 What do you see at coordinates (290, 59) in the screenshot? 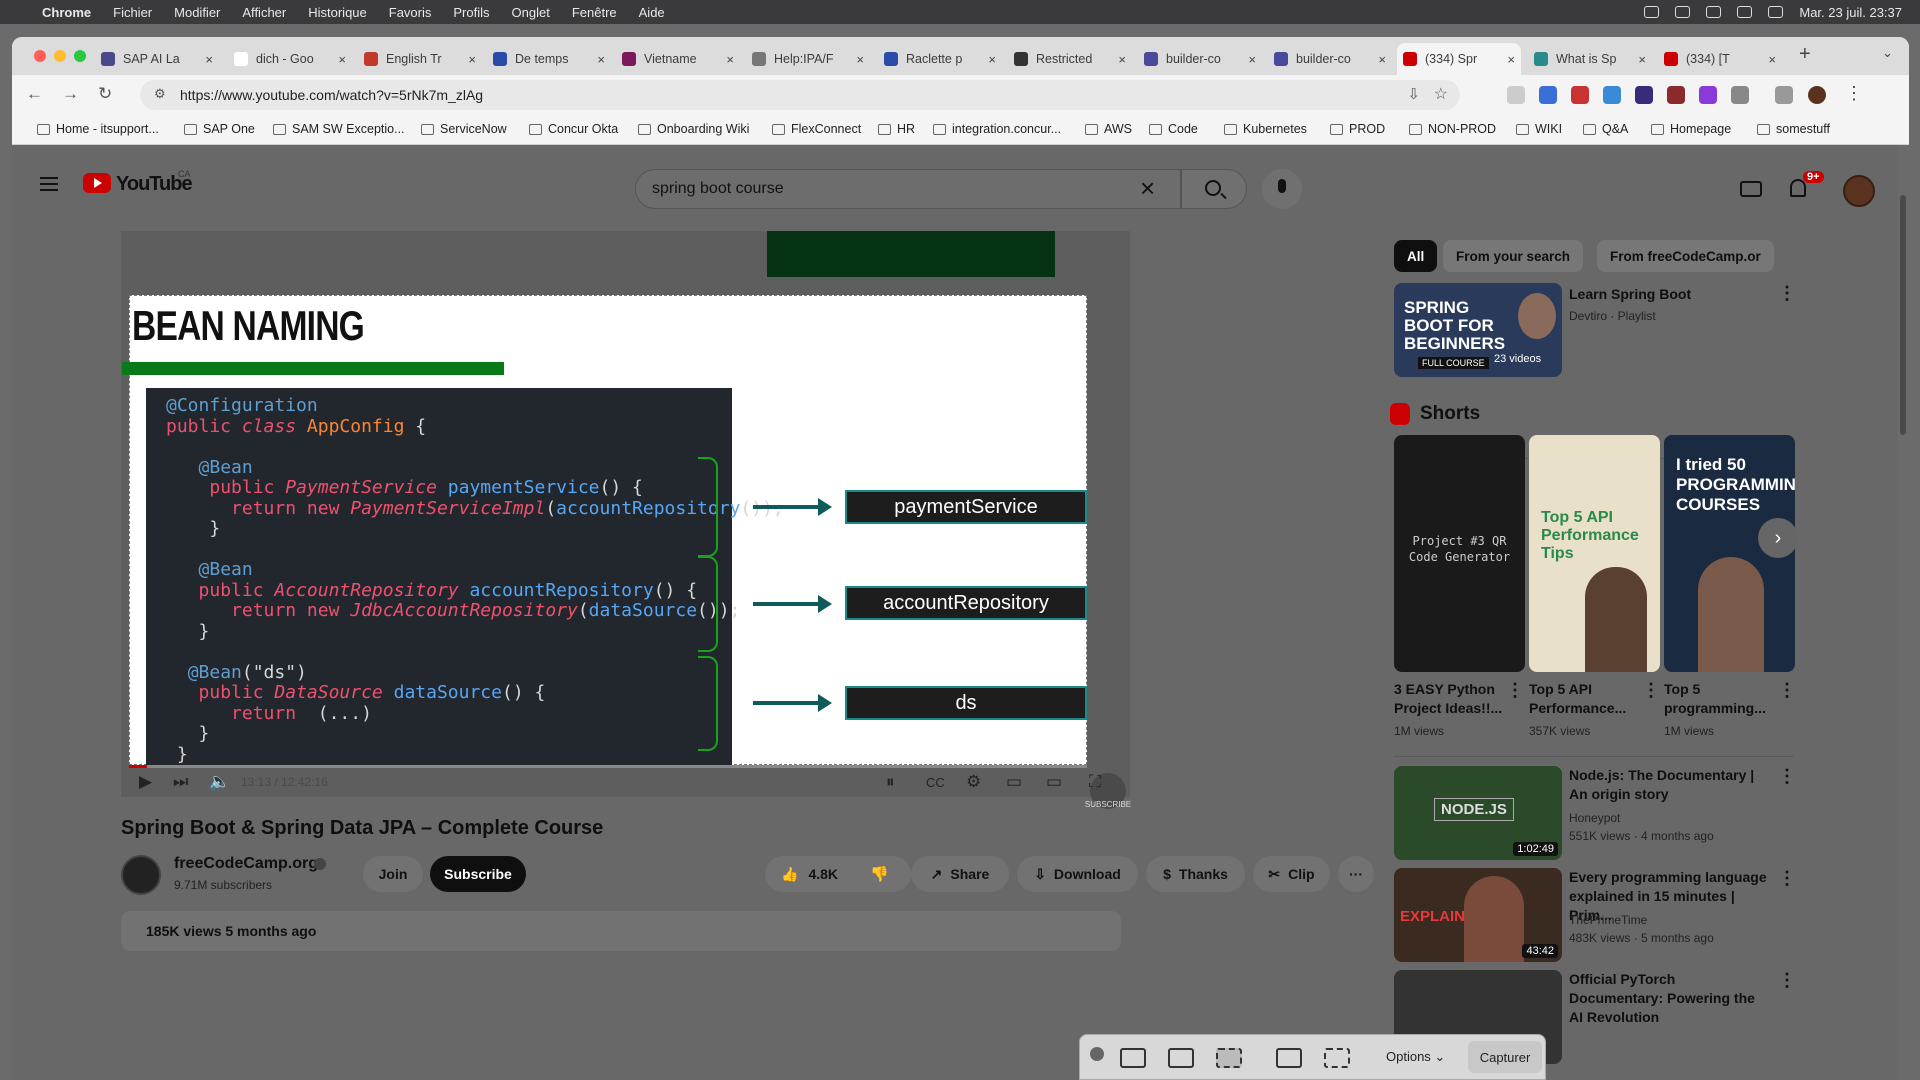
I see `browser-tab: dich - Goo ×` at bounding box center [290, 59].